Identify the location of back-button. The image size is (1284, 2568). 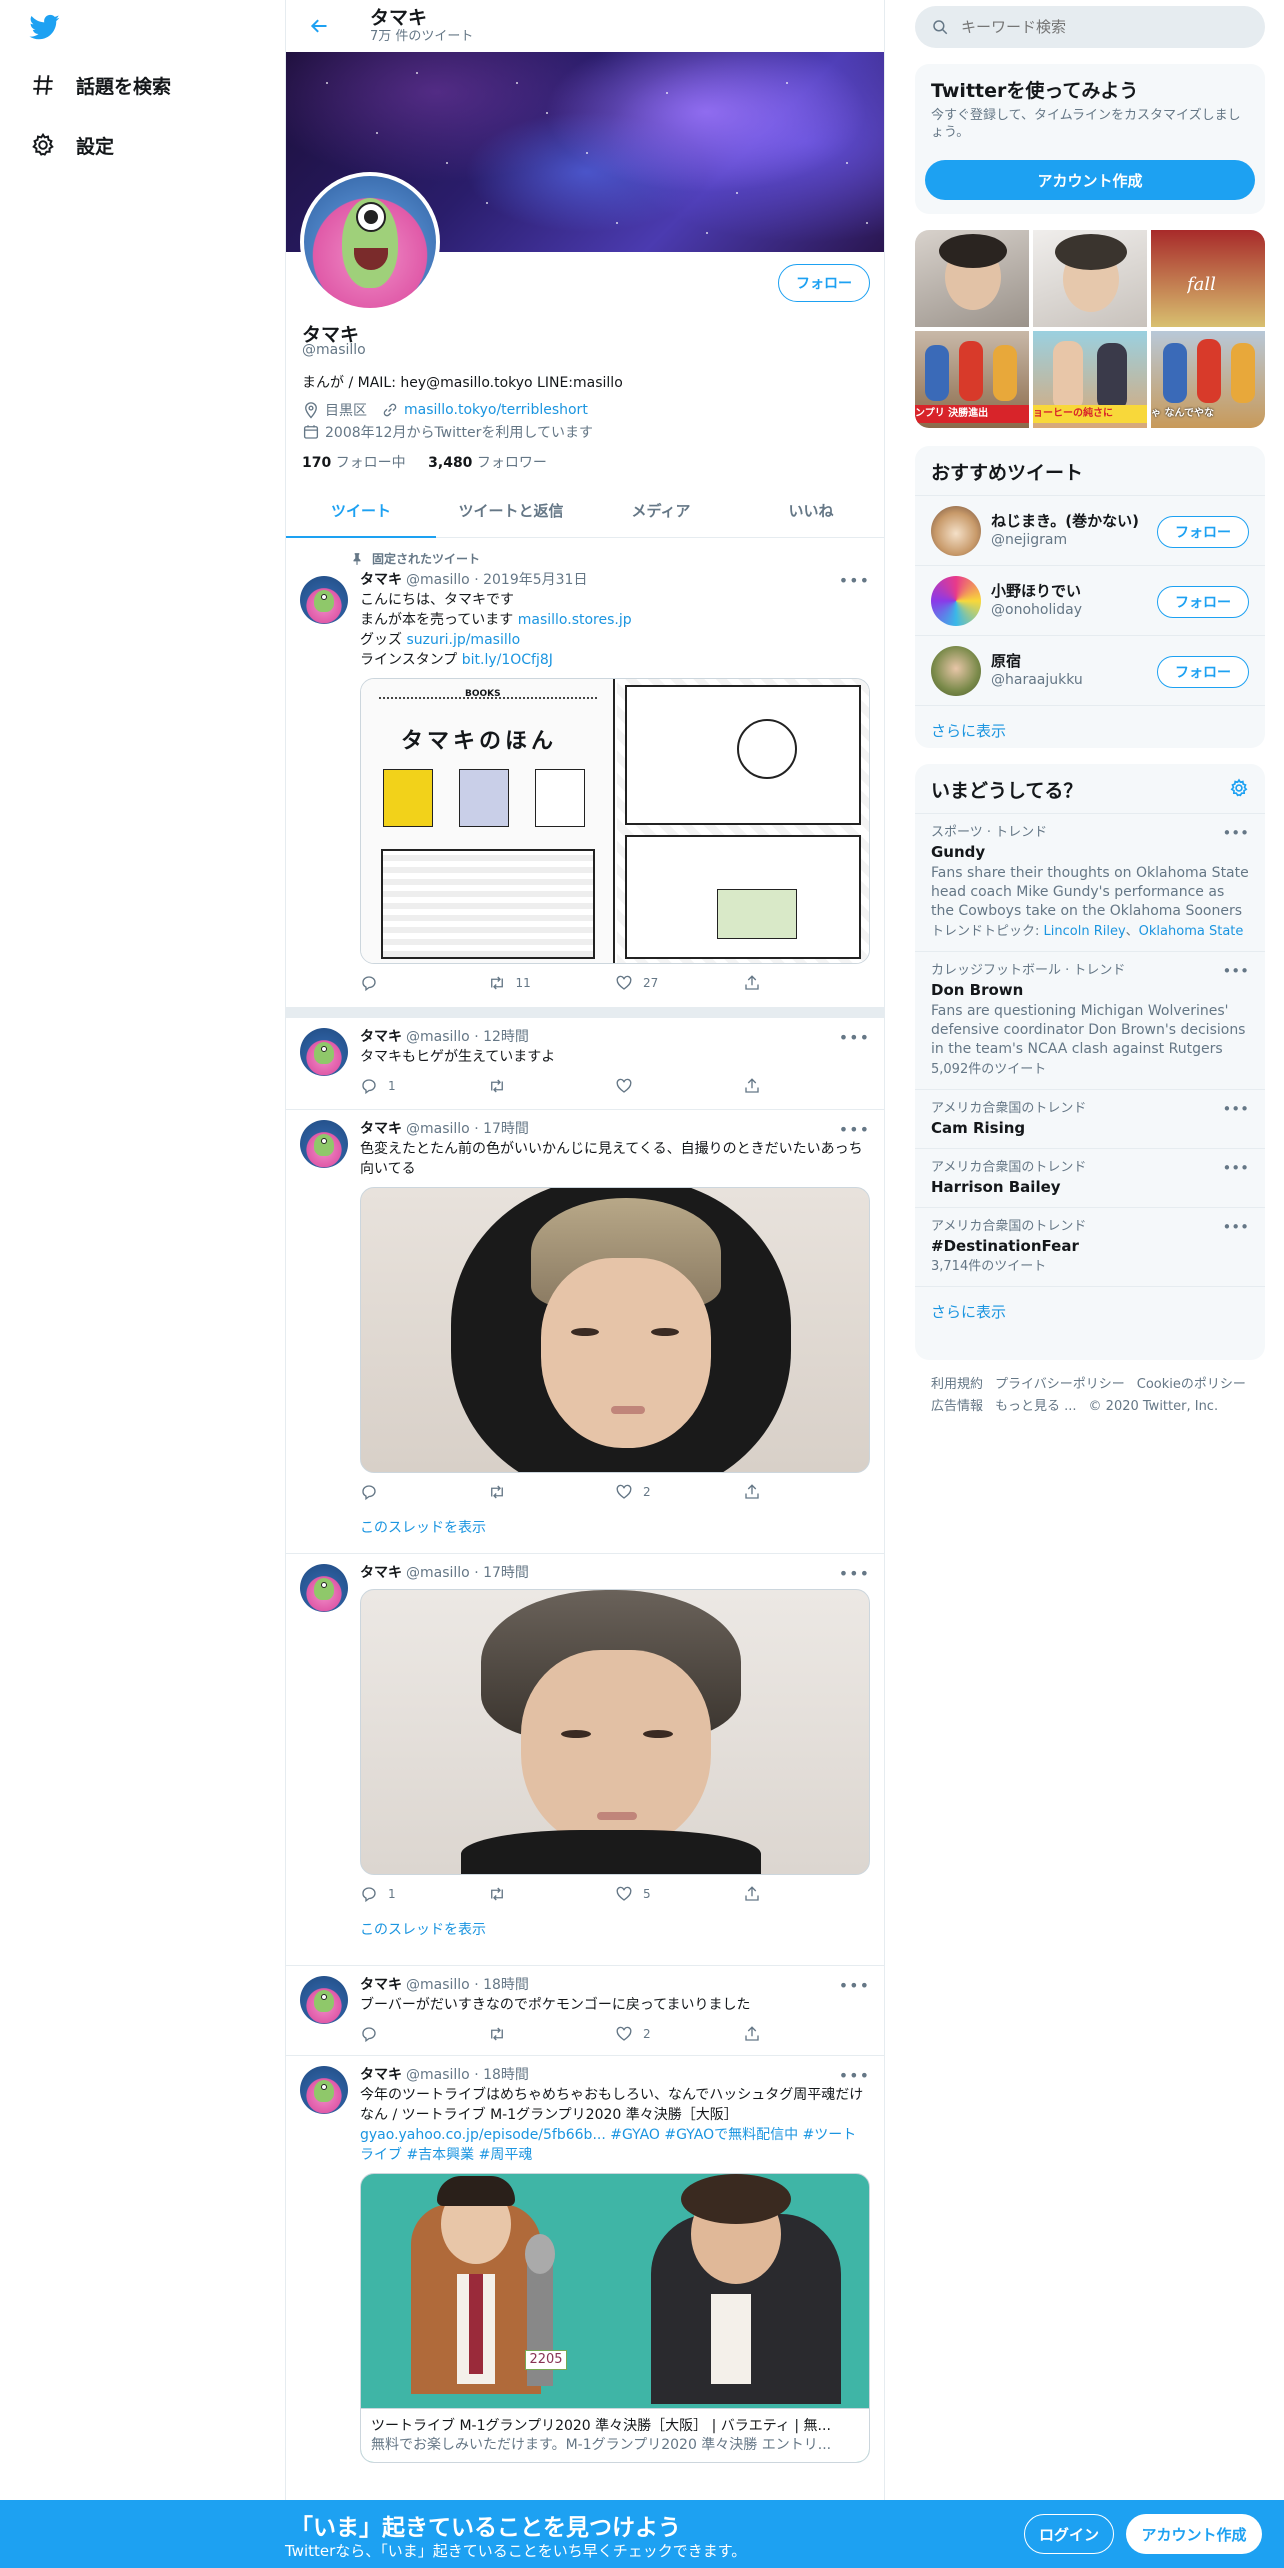
(319, 26).